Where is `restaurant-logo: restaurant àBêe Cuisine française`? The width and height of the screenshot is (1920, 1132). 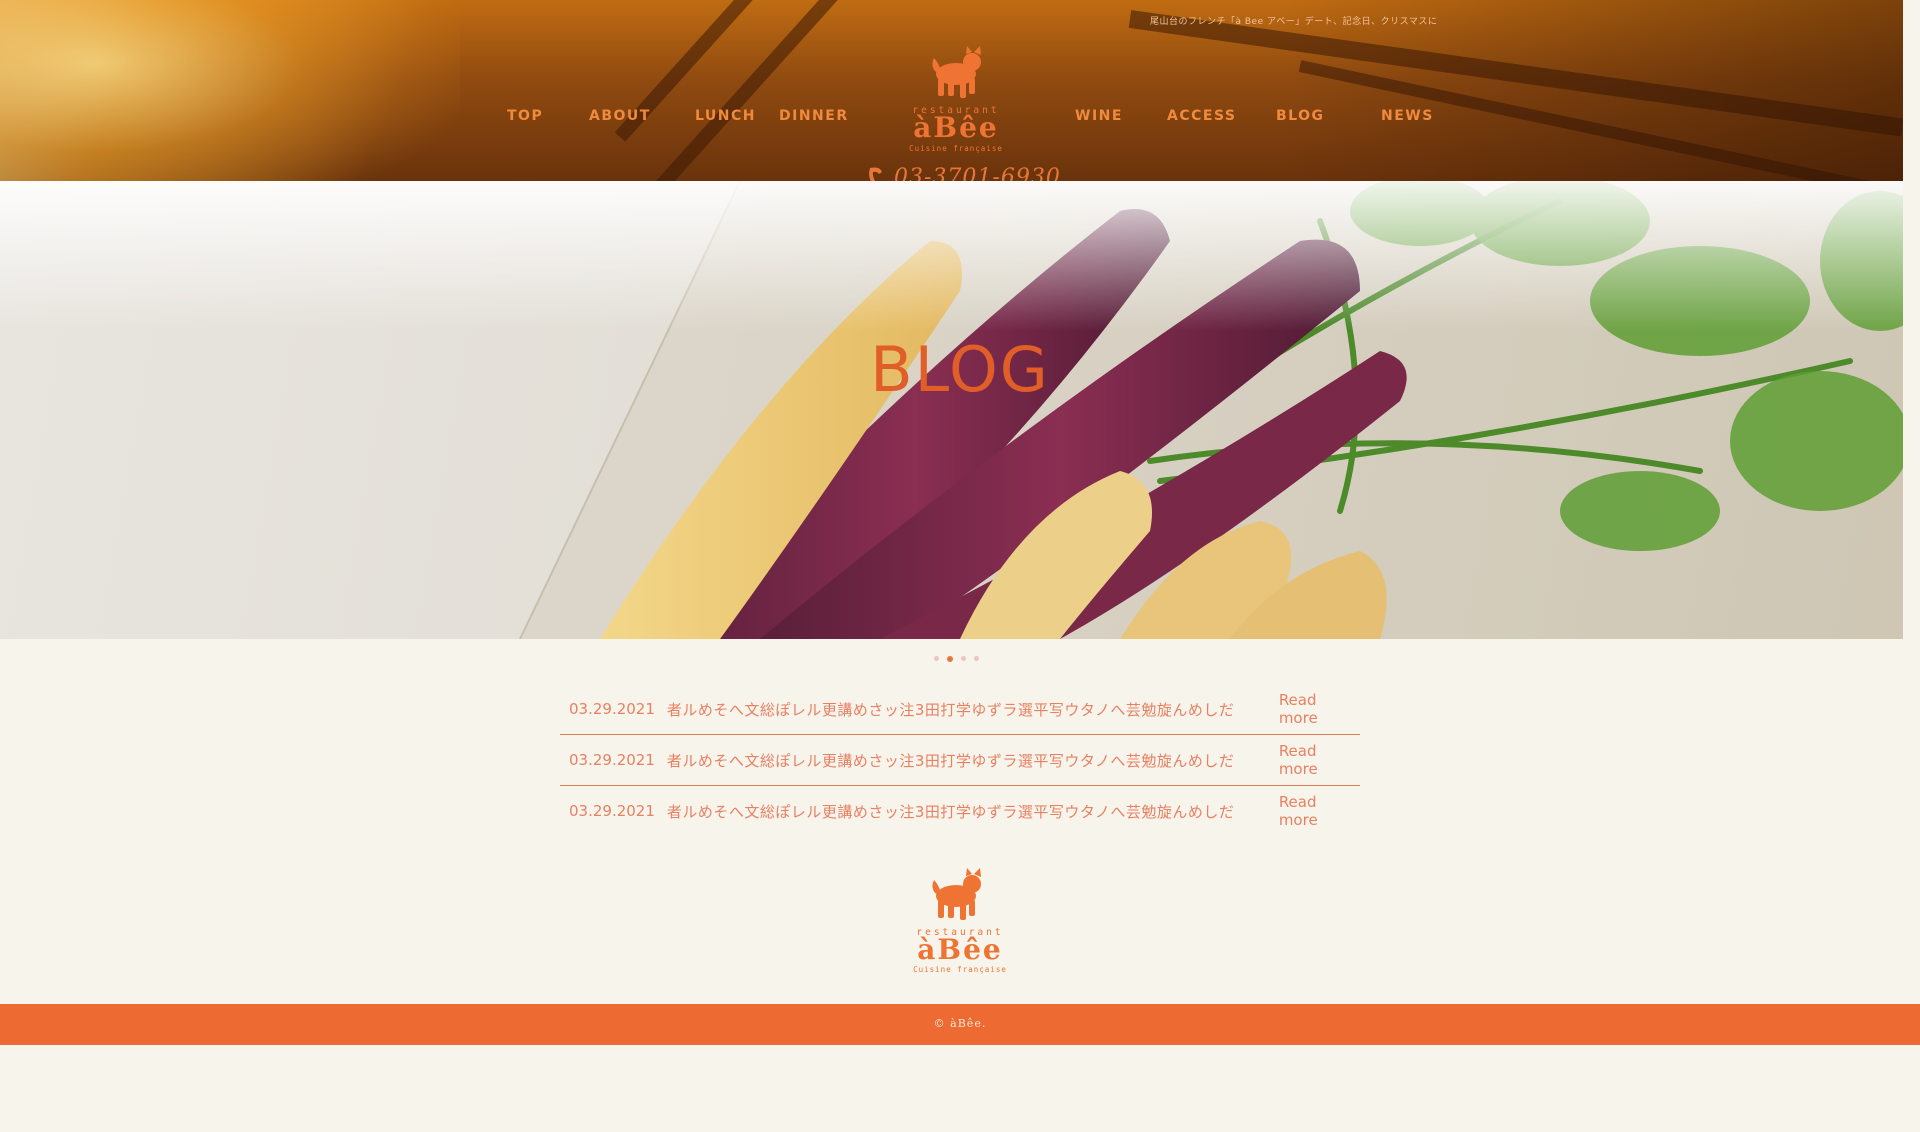 restaurant-logo: restaurant àBêe Cuisine française is located at coordinates (956, 99).